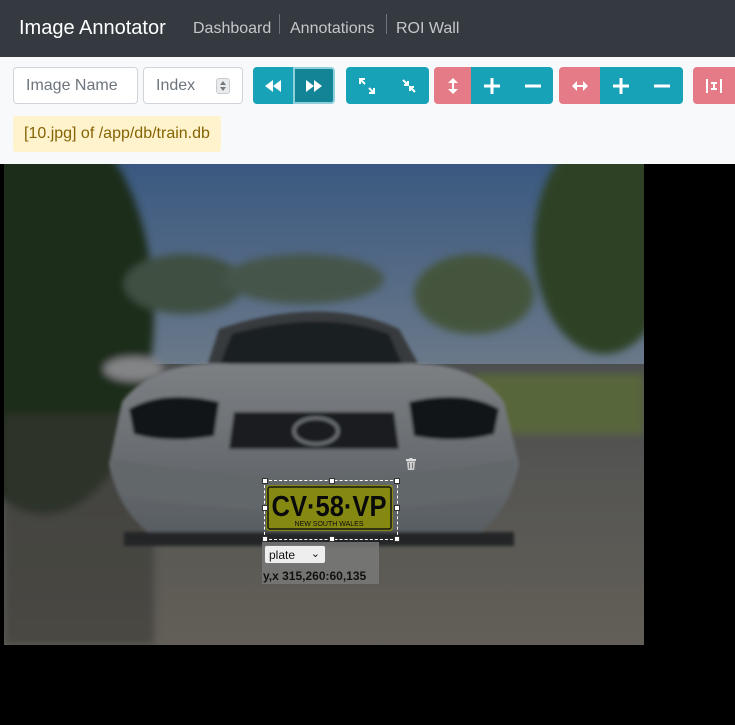 The image size is (735, 725). I want to click on expand-icon, so click(367, 85).